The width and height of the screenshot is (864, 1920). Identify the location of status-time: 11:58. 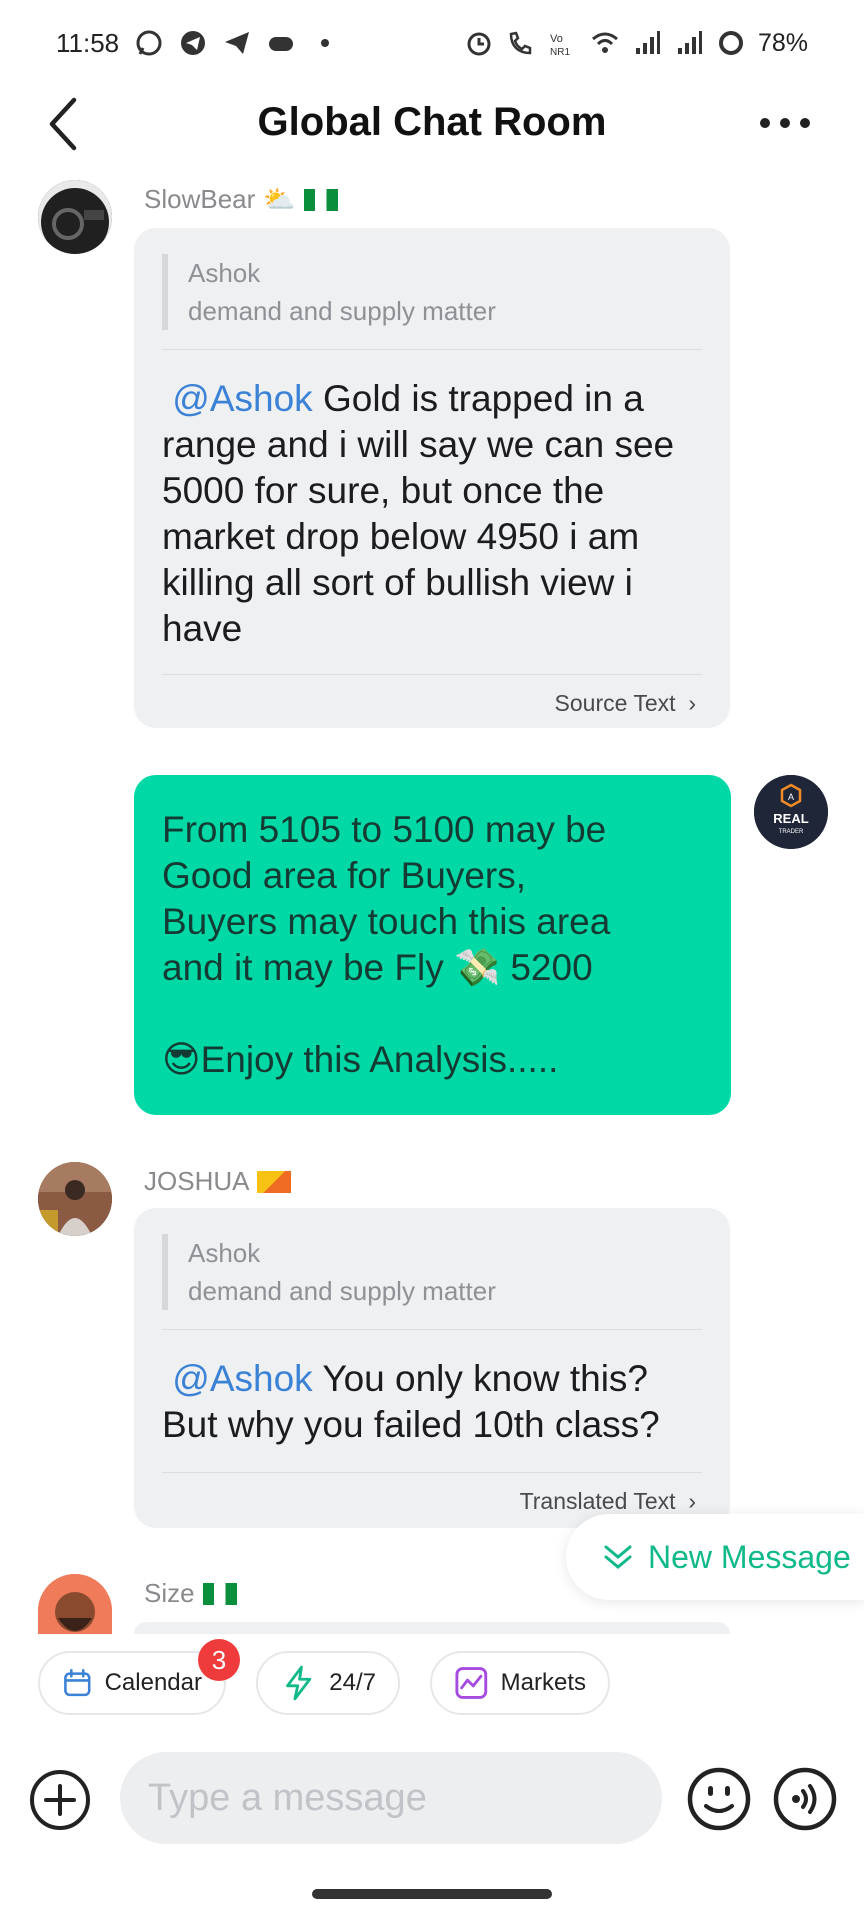
(88, 43).